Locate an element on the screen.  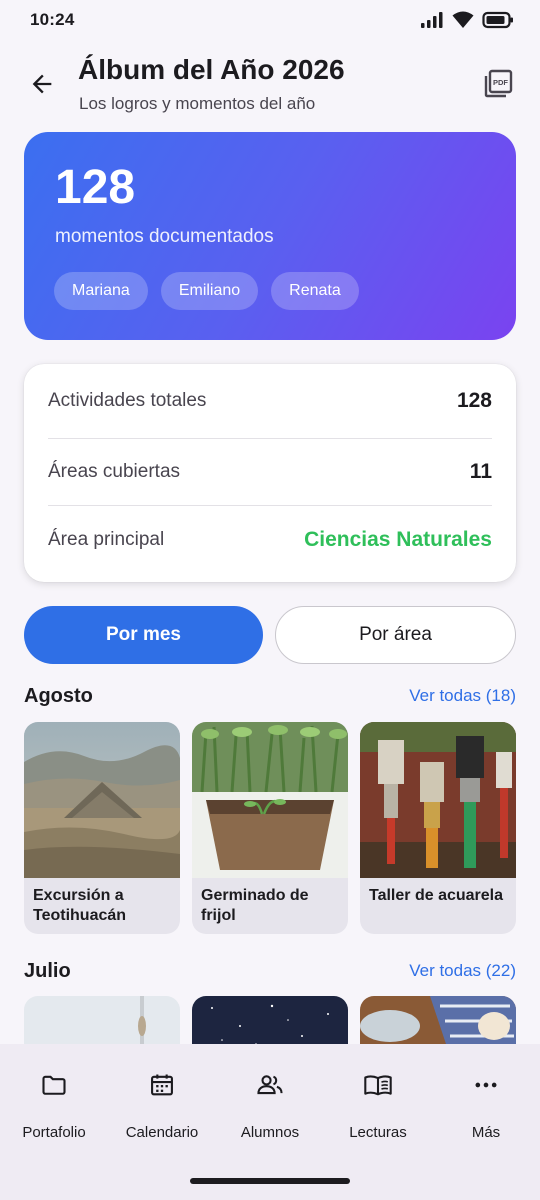
album-card: Taller de acuarela is located at coordinates (438, 828).